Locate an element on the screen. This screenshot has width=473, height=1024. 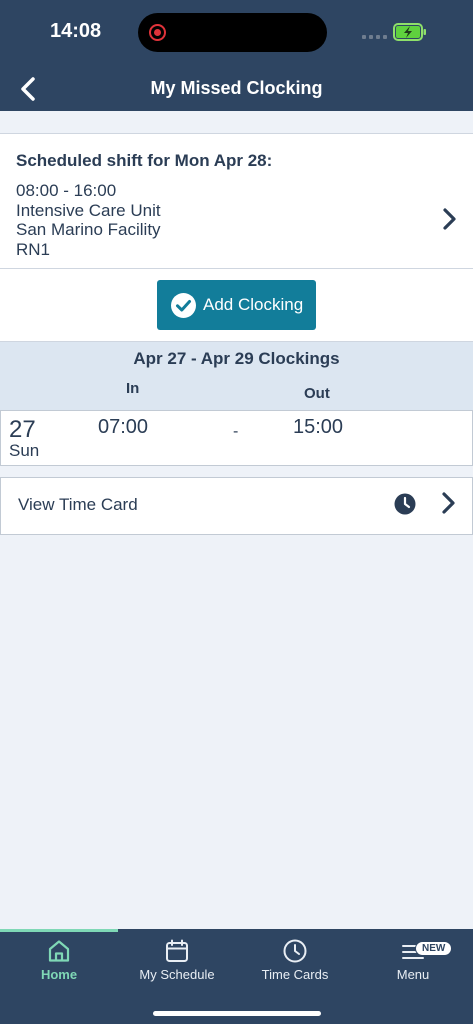
clockings-header: Apr 27 - Apr 29 Clockings In Out is located at coordinates (236, 375).